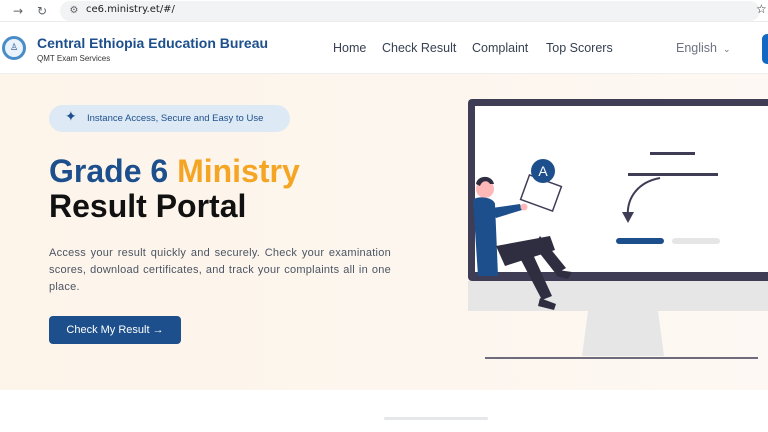  What do you see at coordinates (238, 171) in the screenshot?
I see `heading-ministry: Ministry` at bounding box center [238, 171].